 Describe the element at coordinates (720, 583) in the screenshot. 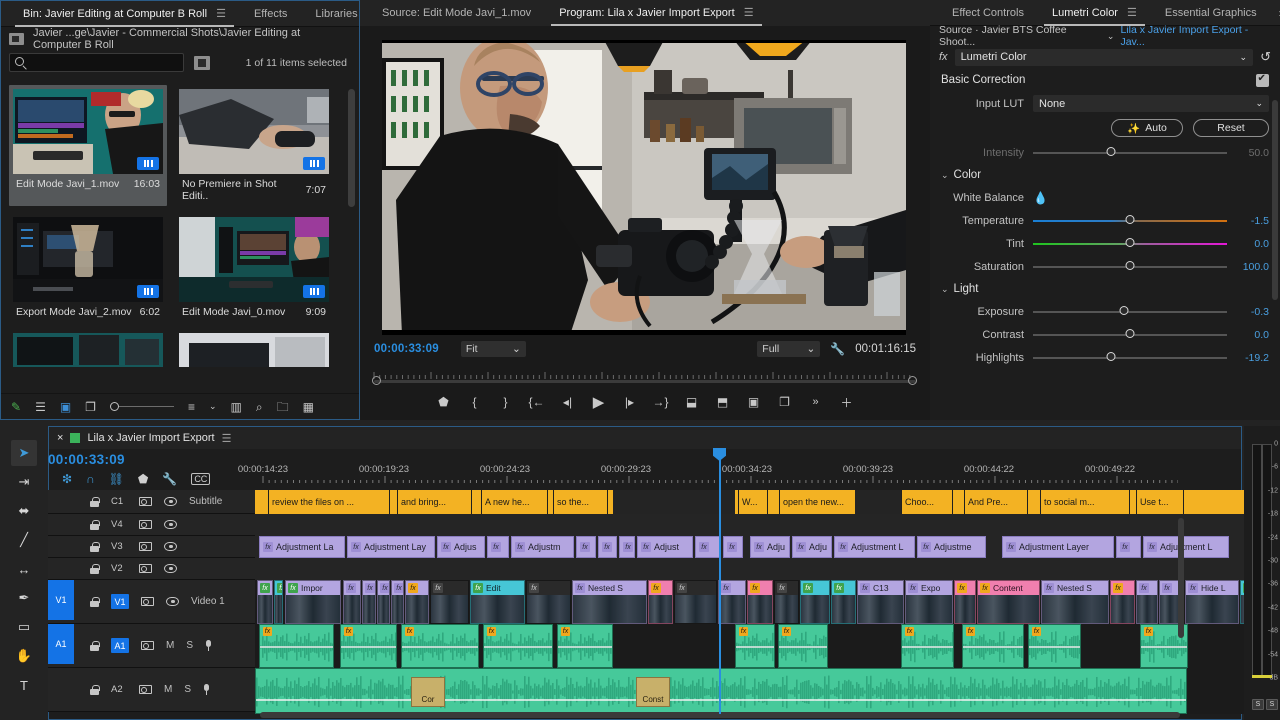

I see `timeline-playhead` at that location.